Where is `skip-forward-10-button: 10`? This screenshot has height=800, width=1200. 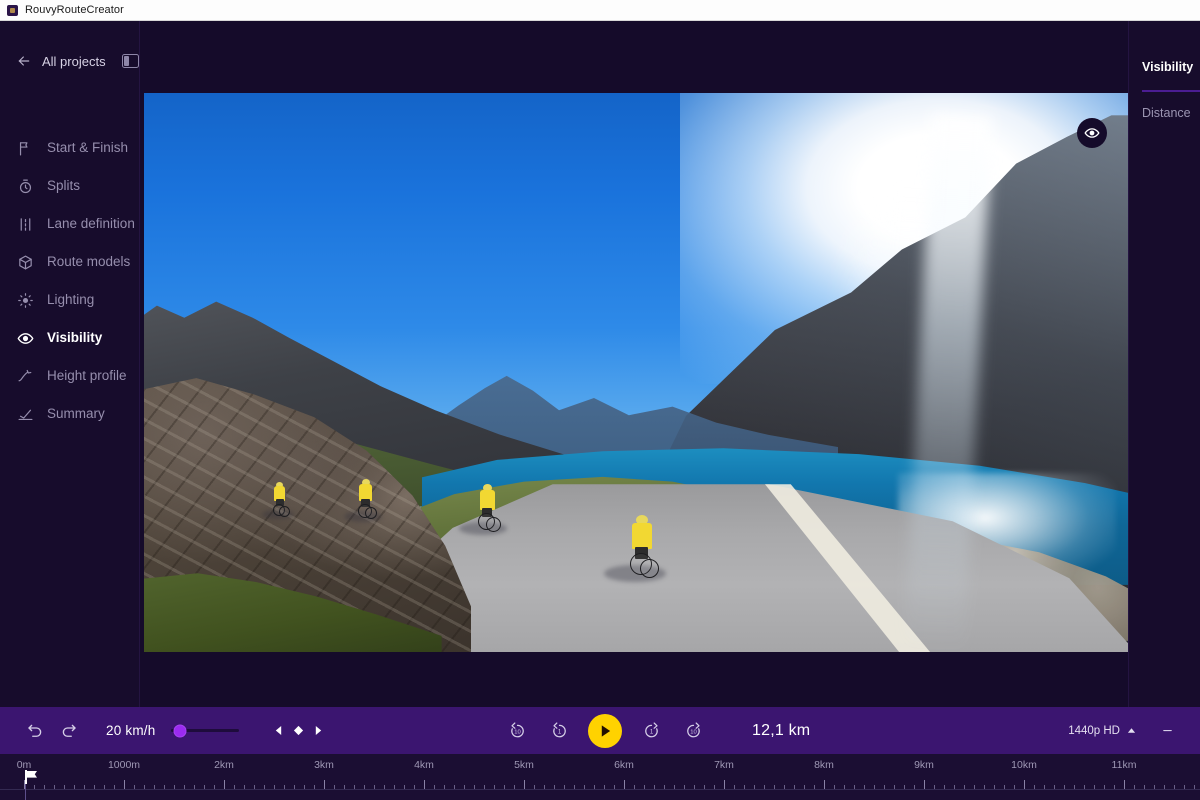
skip-forward-10-button: 10 is located at coordinates (693, 731).